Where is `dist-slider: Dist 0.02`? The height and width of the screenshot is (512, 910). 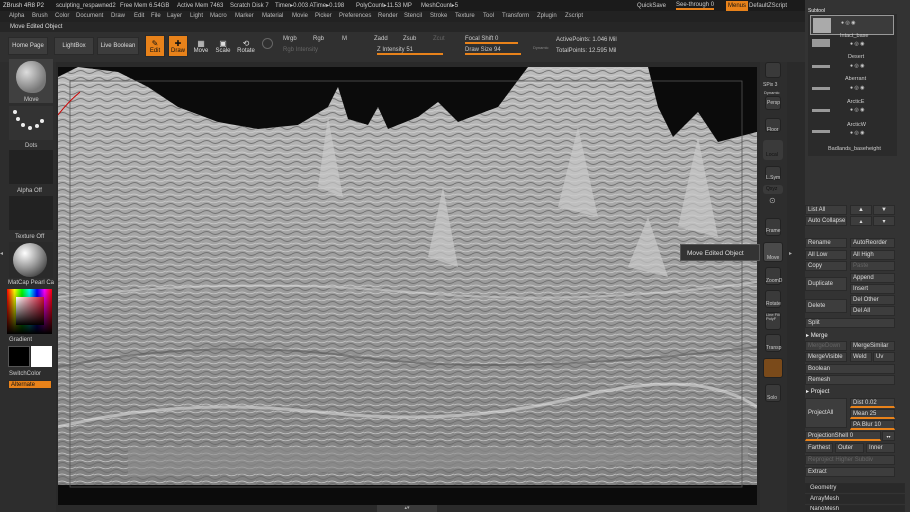
dist-slider: Dist 0.02 is located at coordinates (872, 403).